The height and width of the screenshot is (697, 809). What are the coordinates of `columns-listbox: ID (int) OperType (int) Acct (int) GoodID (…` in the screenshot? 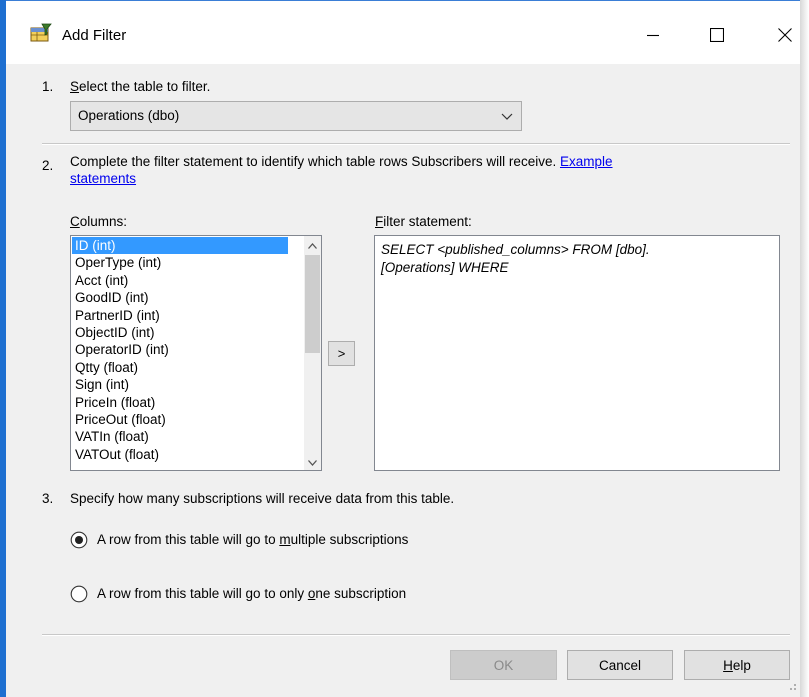 It's located at (196, 353).